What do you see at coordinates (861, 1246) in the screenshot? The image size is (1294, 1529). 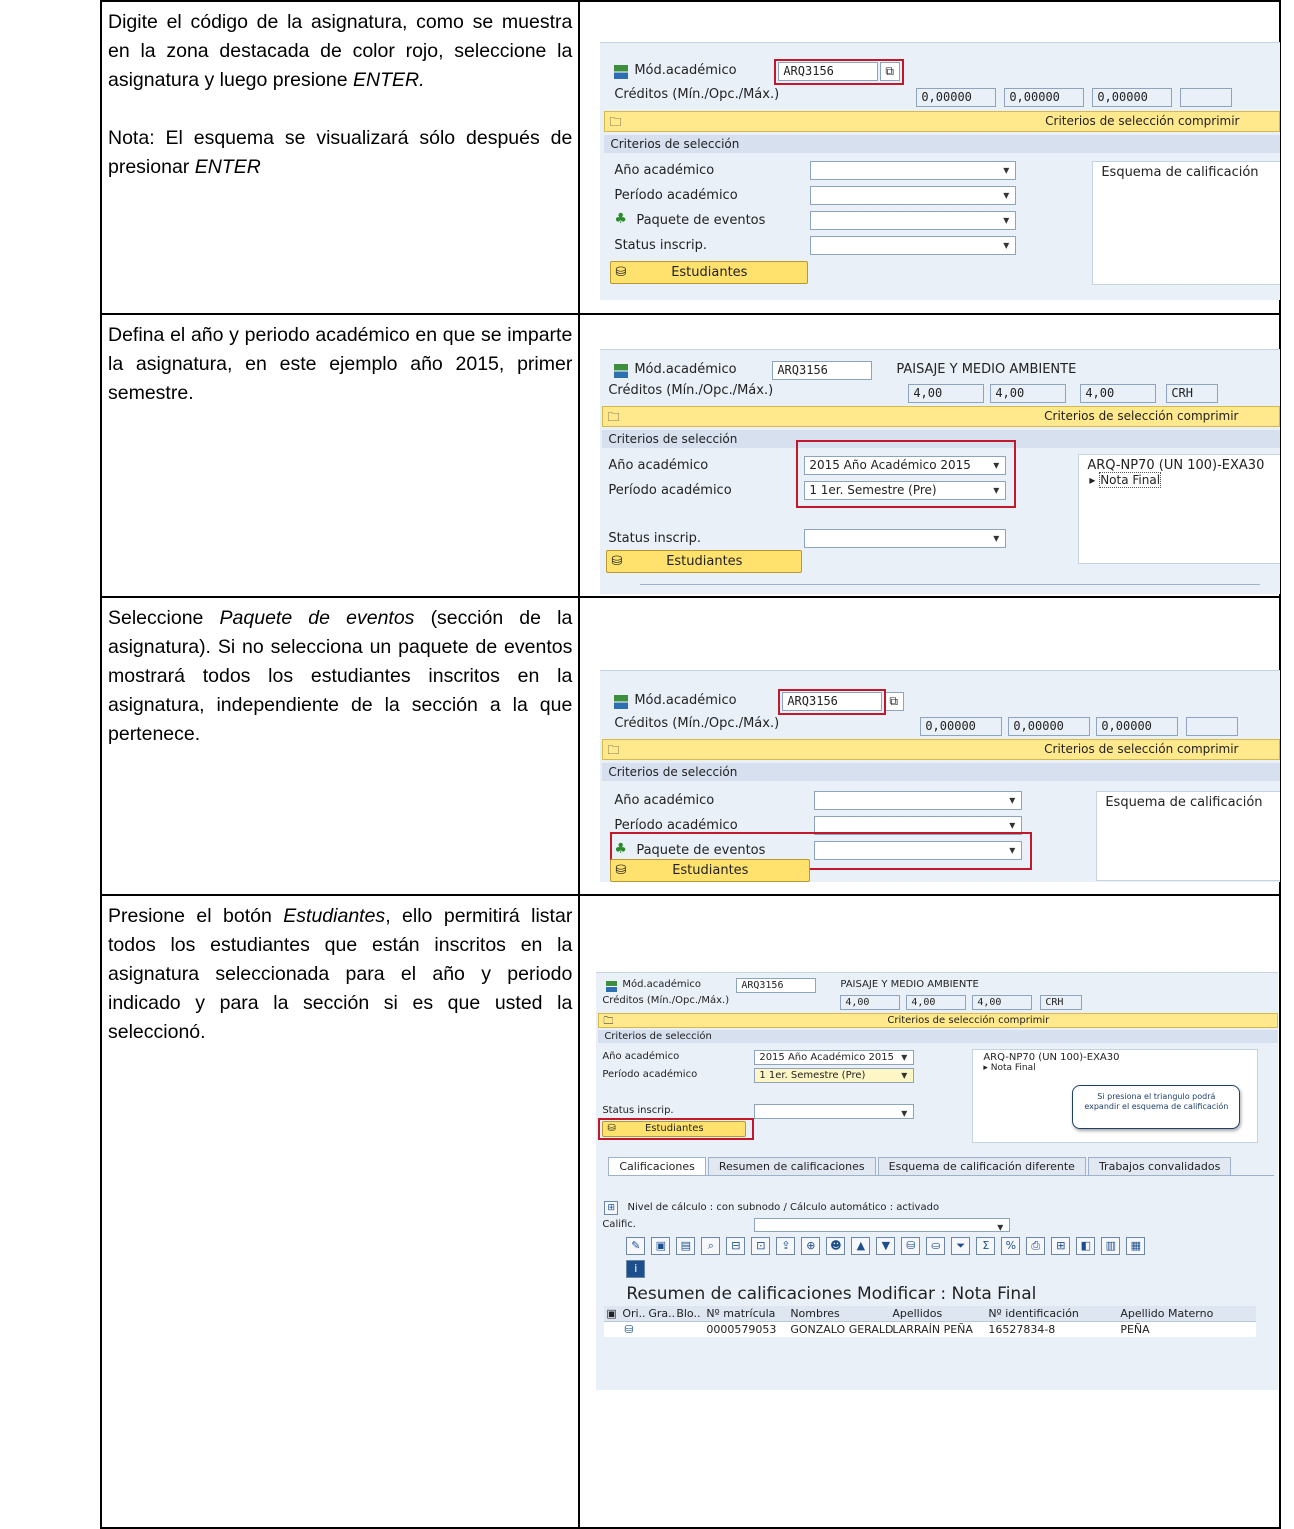 I see `sort-asc-icon: ▲` at bounding box center [861, 1246].